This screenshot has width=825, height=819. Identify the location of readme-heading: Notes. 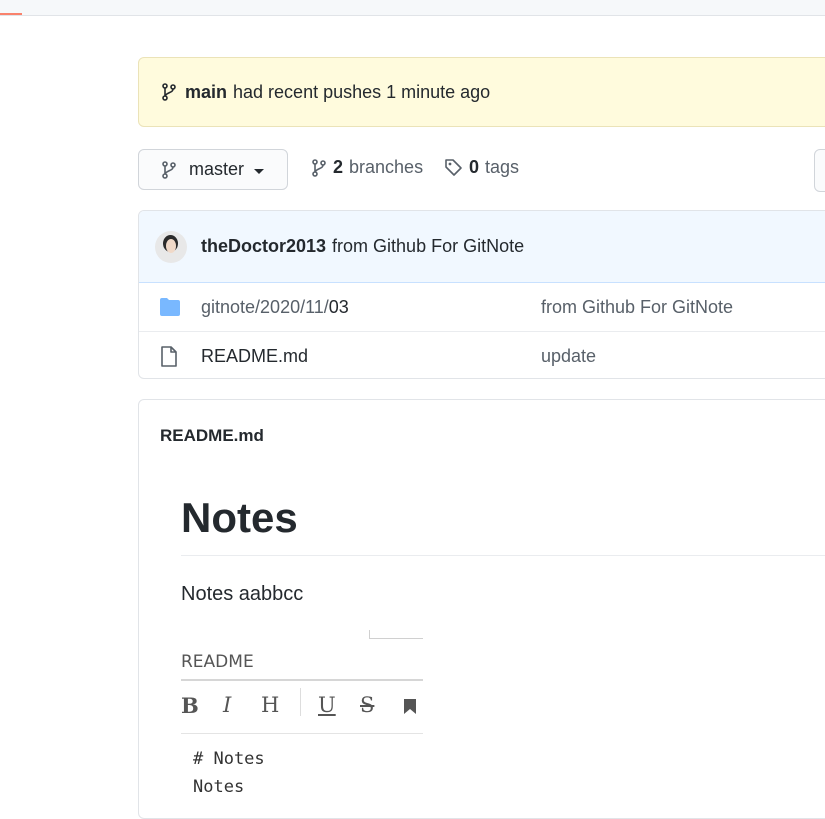
(239, 517).